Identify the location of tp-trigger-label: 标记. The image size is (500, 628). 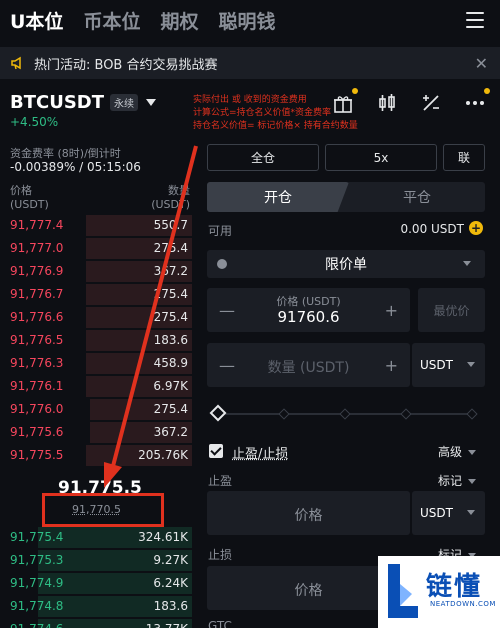
(450, 481).